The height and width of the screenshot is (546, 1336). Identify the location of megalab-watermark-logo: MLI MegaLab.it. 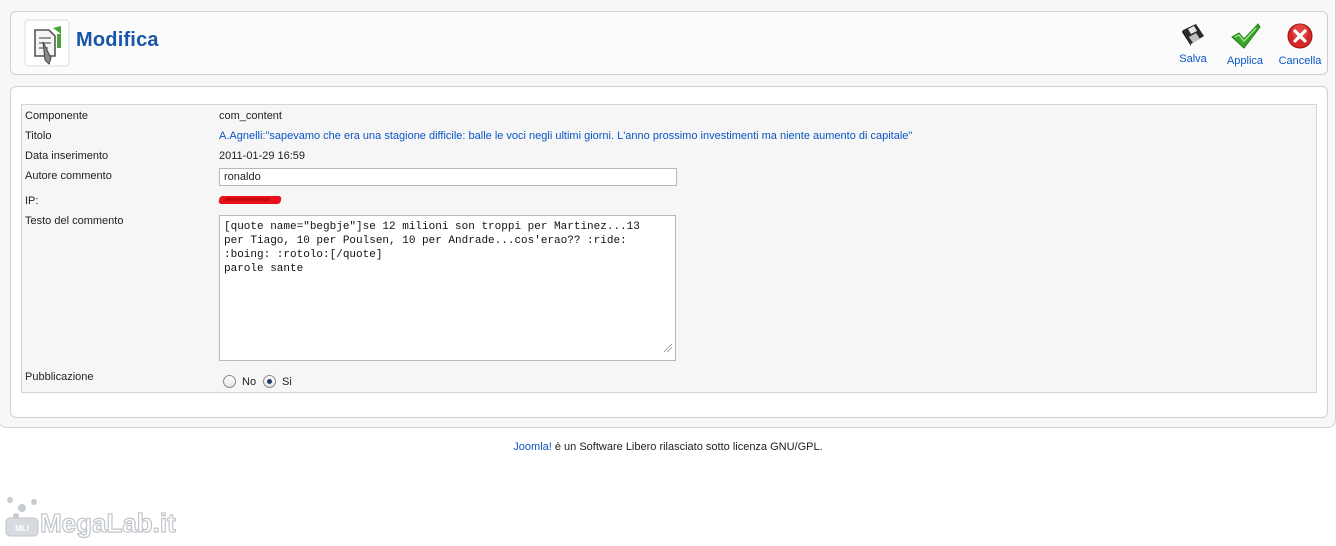
(91, 518).